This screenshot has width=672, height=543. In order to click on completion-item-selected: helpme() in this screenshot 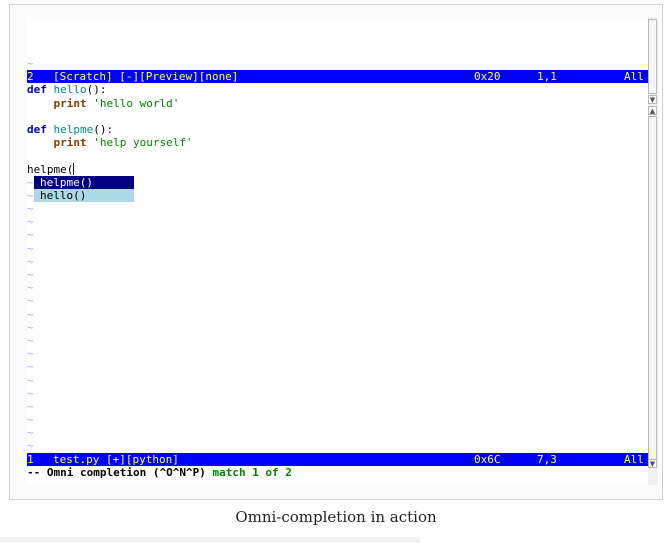, I will do `click(84, 182)`.